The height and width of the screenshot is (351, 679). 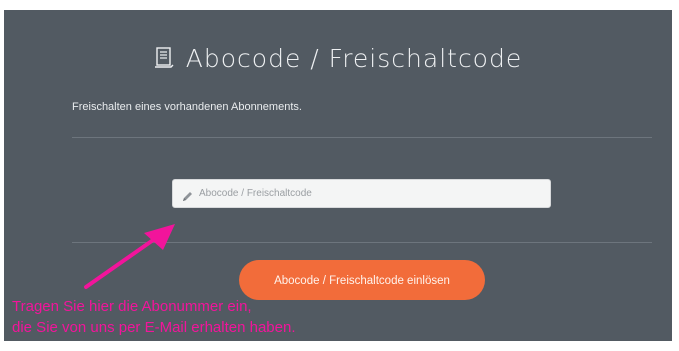 What do you see at coordinates (132, 306) in the screenshot?
I see `annotation-line-1: Tragen Sie hier die Abonummer ein,` at bounding box center [132, 306].